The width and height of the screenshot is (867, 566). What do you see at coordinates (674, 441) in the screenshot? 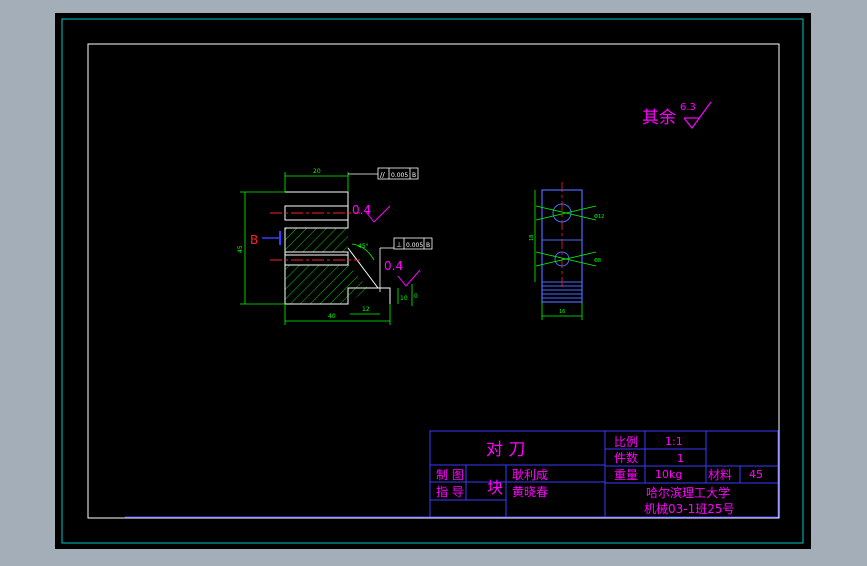
I see `scale-value: 1:1` at bounding box center [674, 441].